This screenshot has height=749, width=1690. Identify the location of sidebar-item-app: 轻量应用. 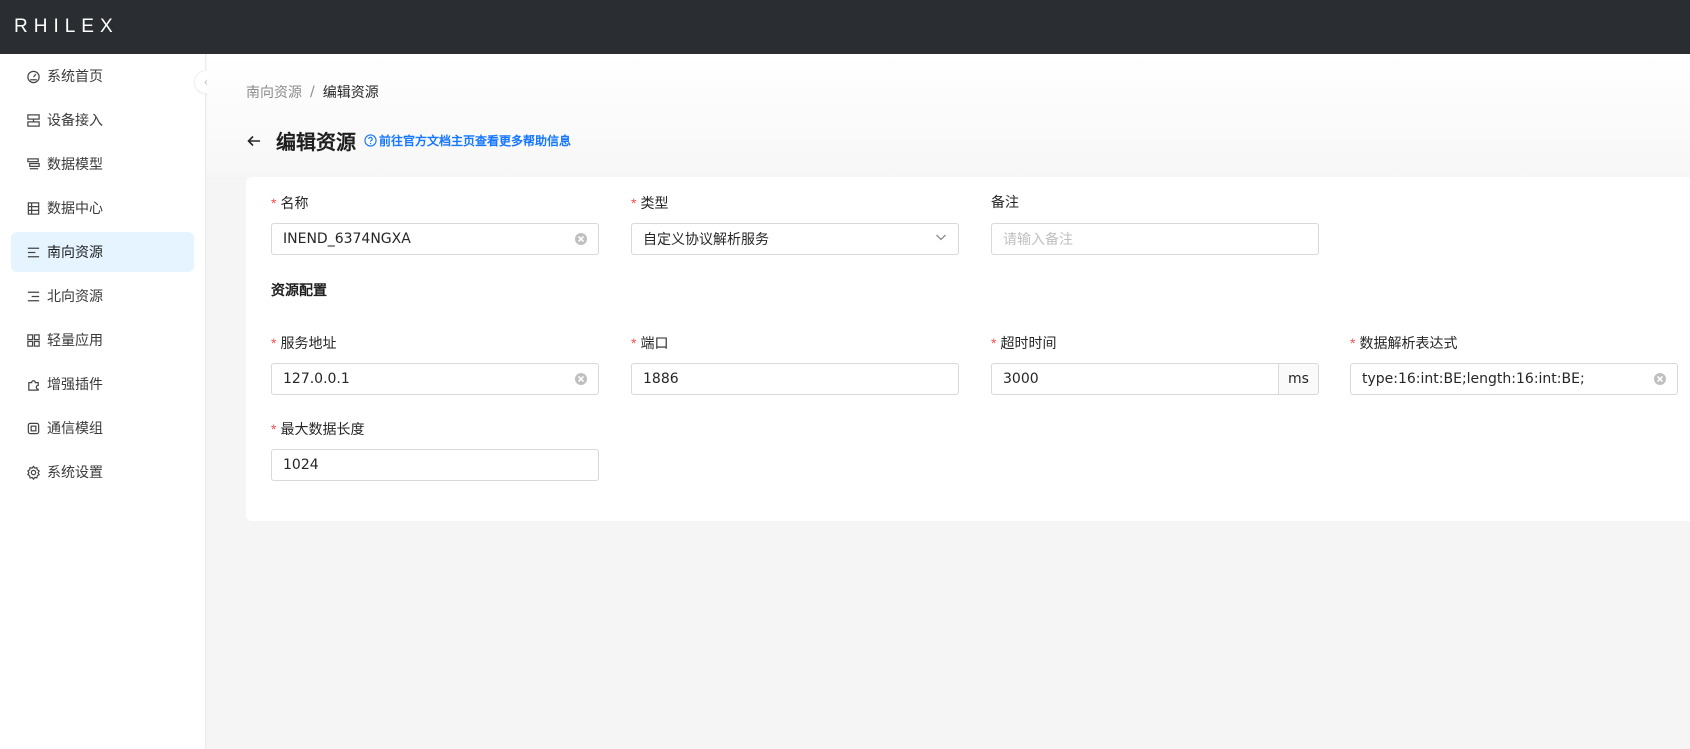
(102, 340).